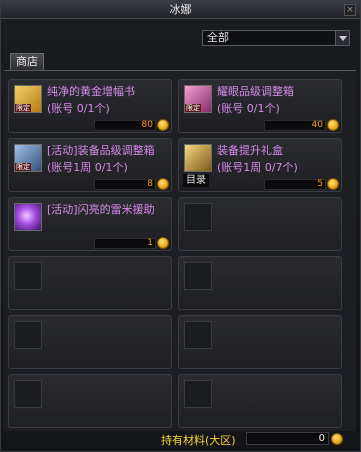  Describe the element at coordinates (198, 99) in the screenshot. I see `pink-box-icon: 限定` at that location.